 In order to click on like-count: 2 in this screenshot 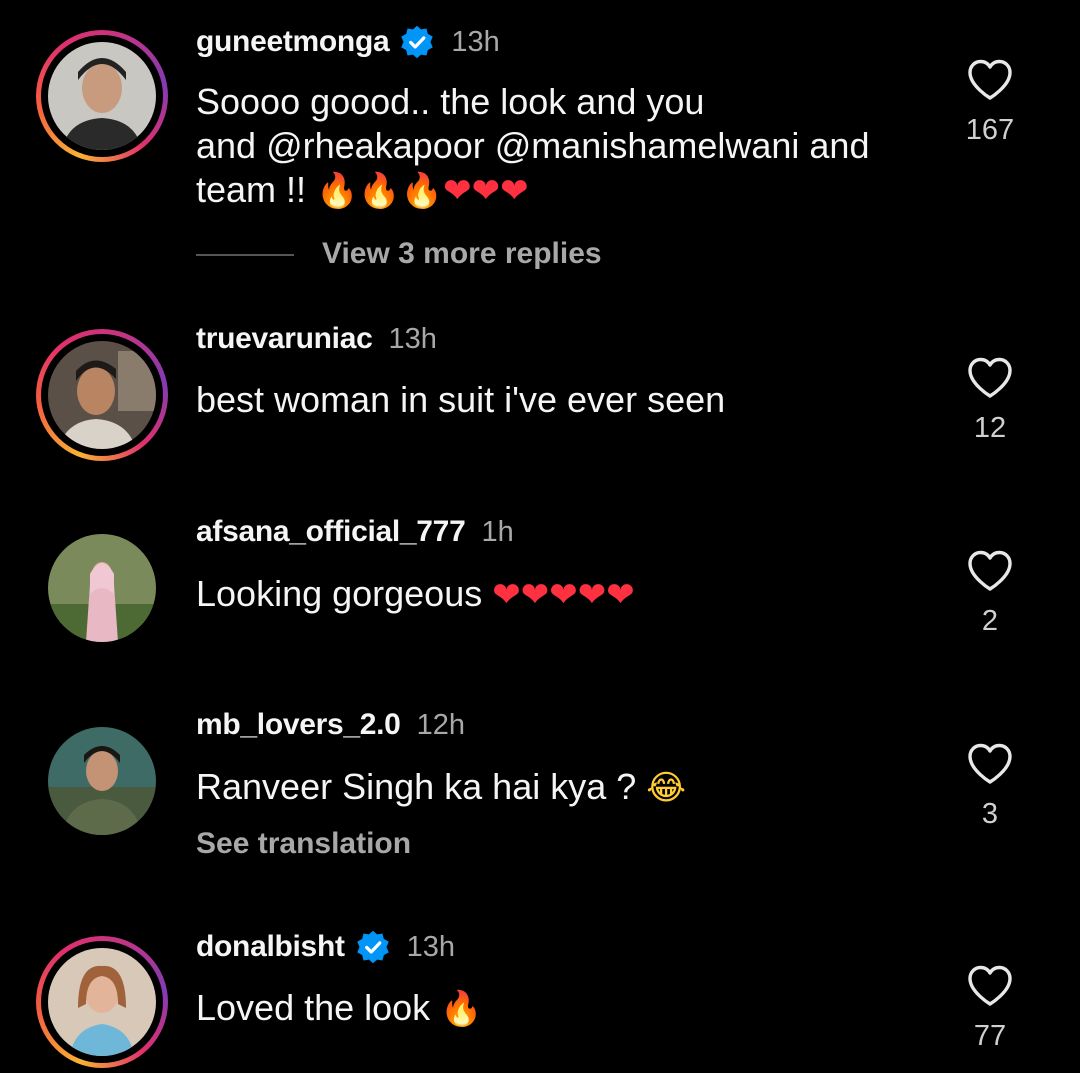, I will do `click(990, 621)`.